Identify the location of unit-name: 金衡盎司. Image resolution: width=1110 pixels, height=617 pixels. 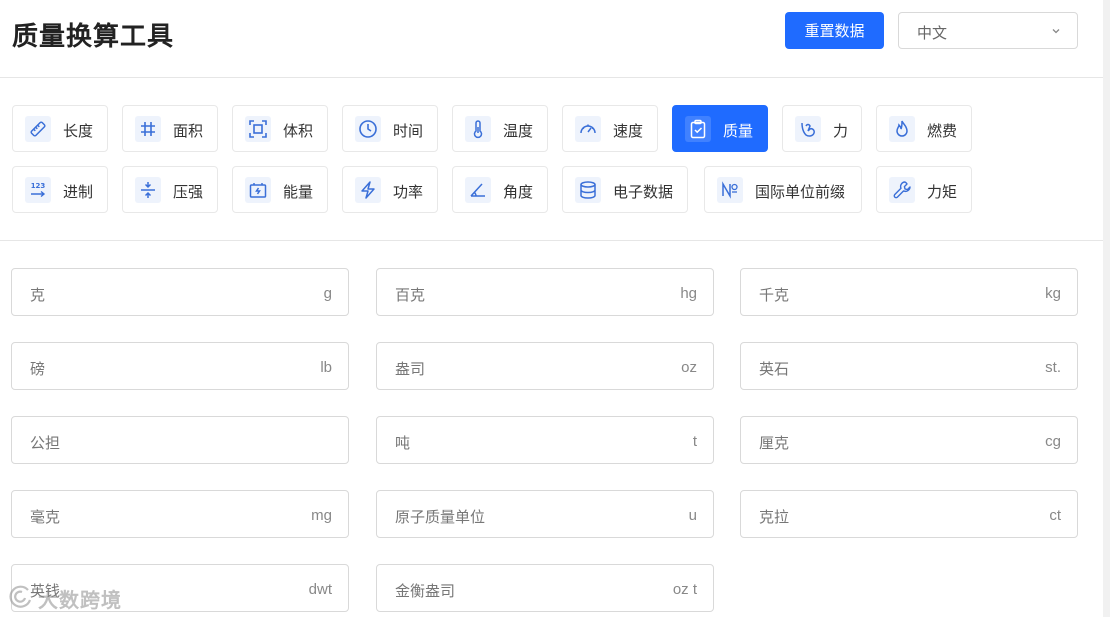
(425, 591).